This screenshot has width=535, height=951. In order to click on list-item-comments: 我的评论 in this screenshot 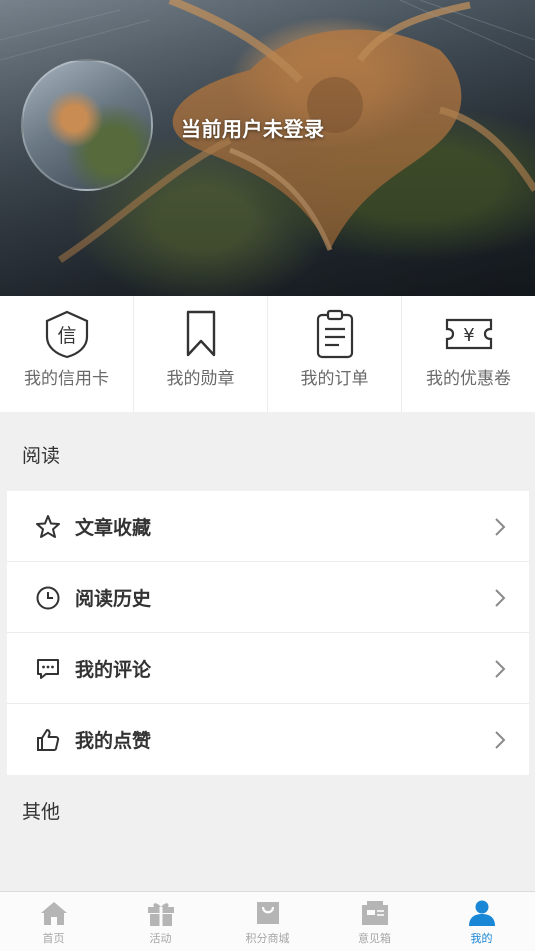, I will do `click(268, 668)`.